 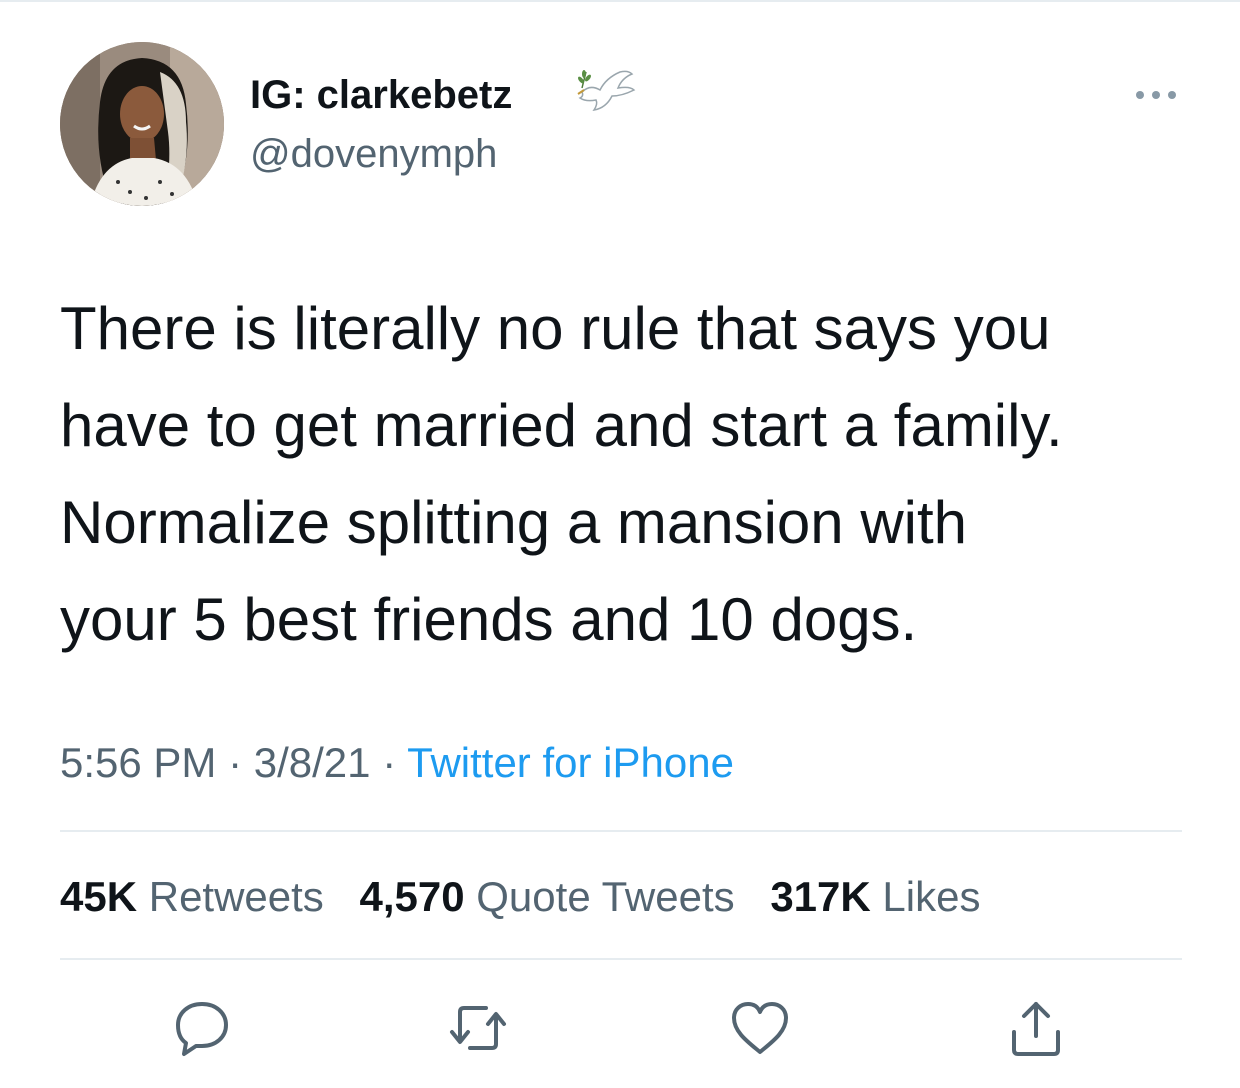 What do you see at coordinates (620, 1) in the screenshot?
I see `top-divider` at bounding box center [620, 1].